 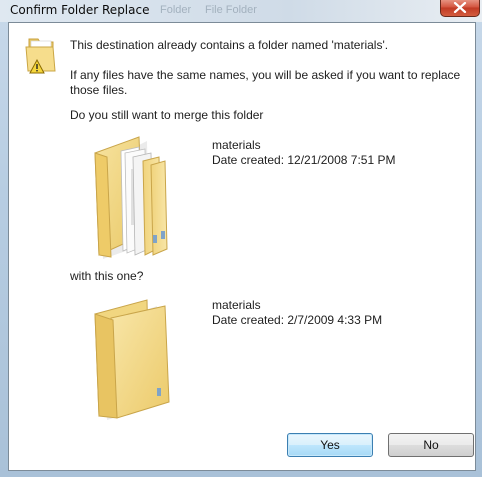 I want to click on target-folder-option, so click(x=142, y=360).